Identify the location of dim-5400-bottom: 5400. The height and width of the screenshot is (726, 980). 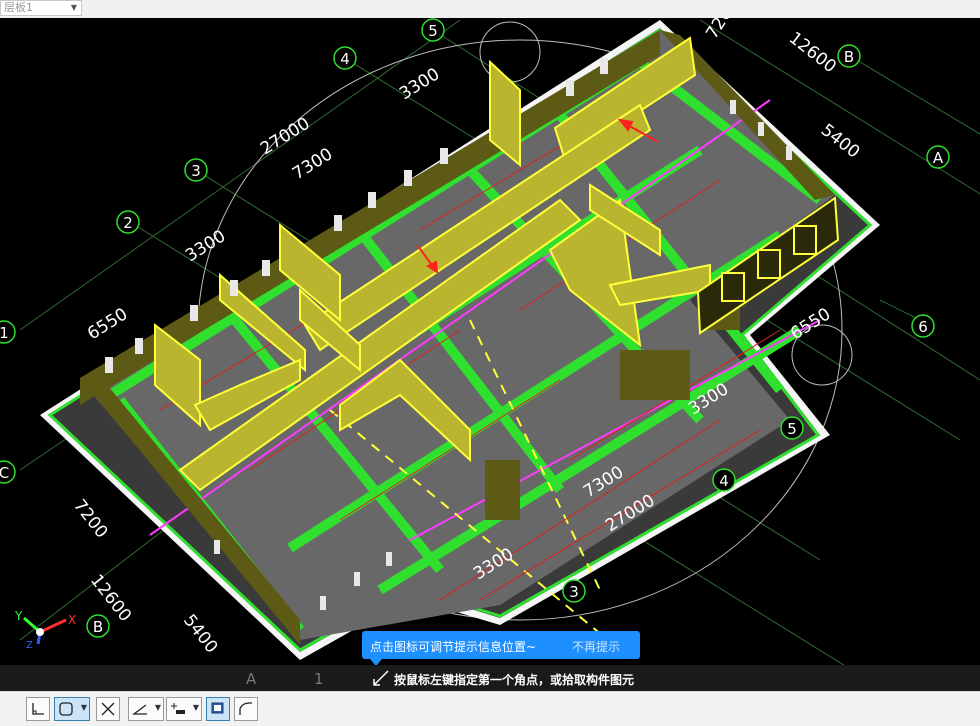
(200, 634).